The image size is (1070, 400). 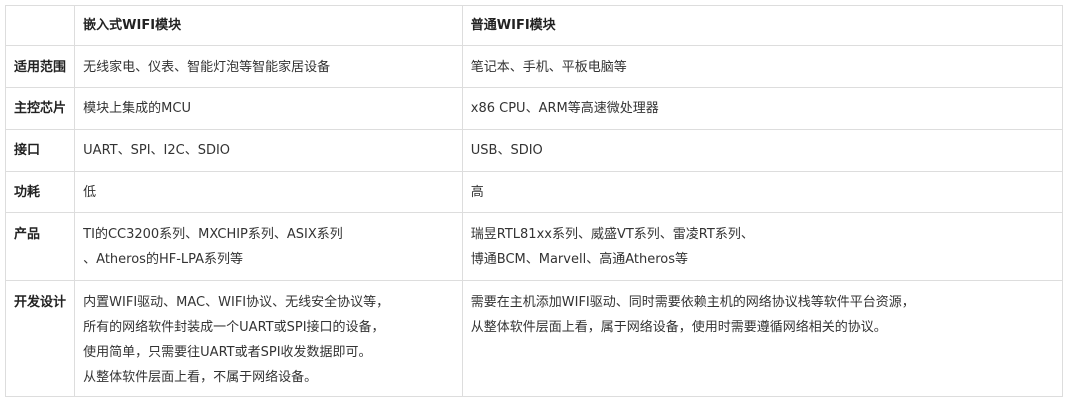 I want to click on cell-text-line: 、Atheros的HF-LPA系列等, so click(x=163, y=259).